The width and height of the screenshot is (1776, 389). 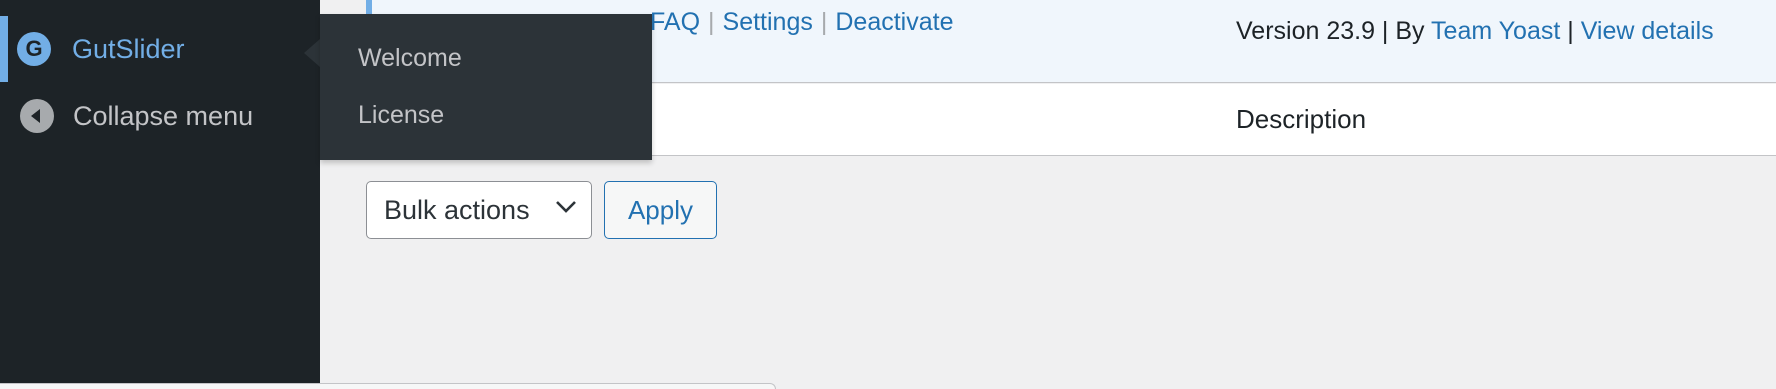 I want to click on faq-link: FAQ, so click(x=675, y=22).